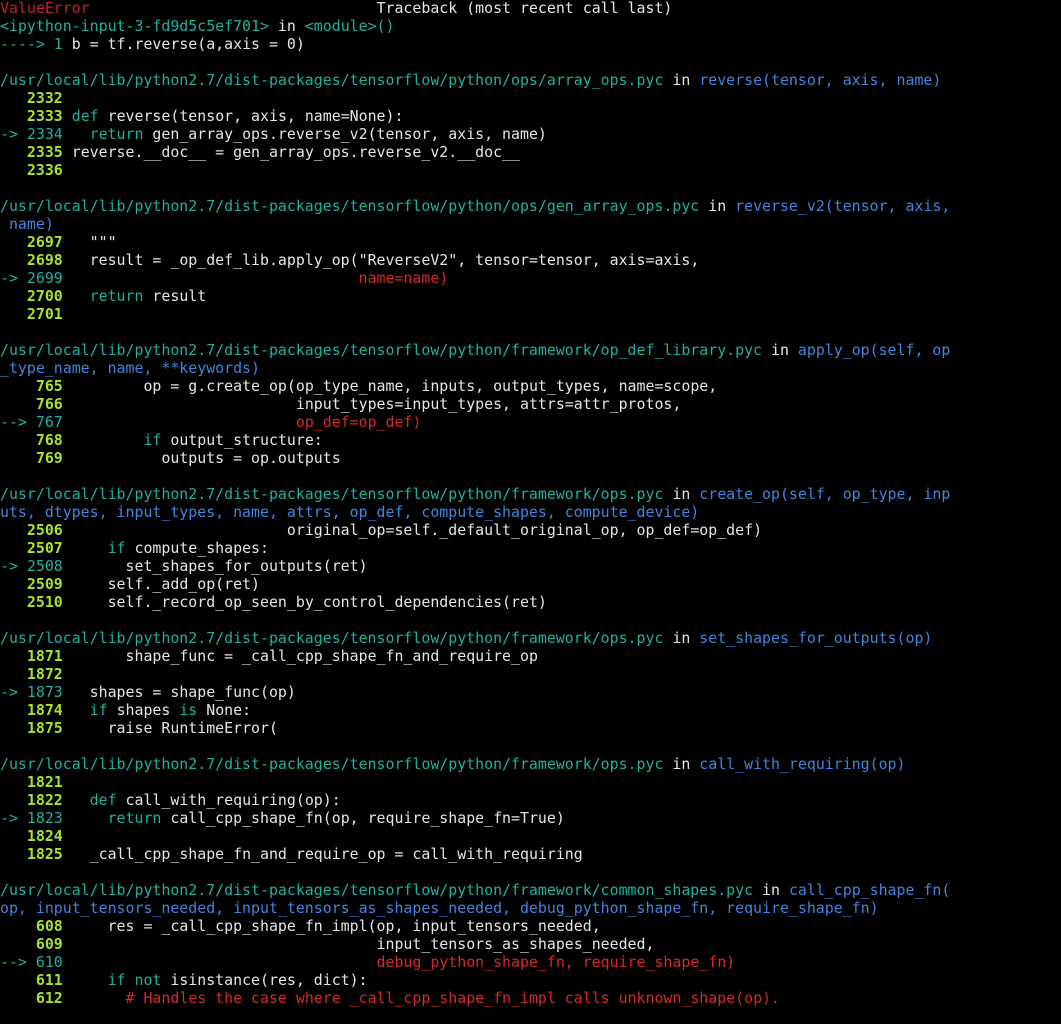 The height and width of the screenshot is (1024, 1061). Describe the element at coordinates (530, 728) in the screenshot. I see `terminal-line: 1875 raise RuntimeError(` at that location.